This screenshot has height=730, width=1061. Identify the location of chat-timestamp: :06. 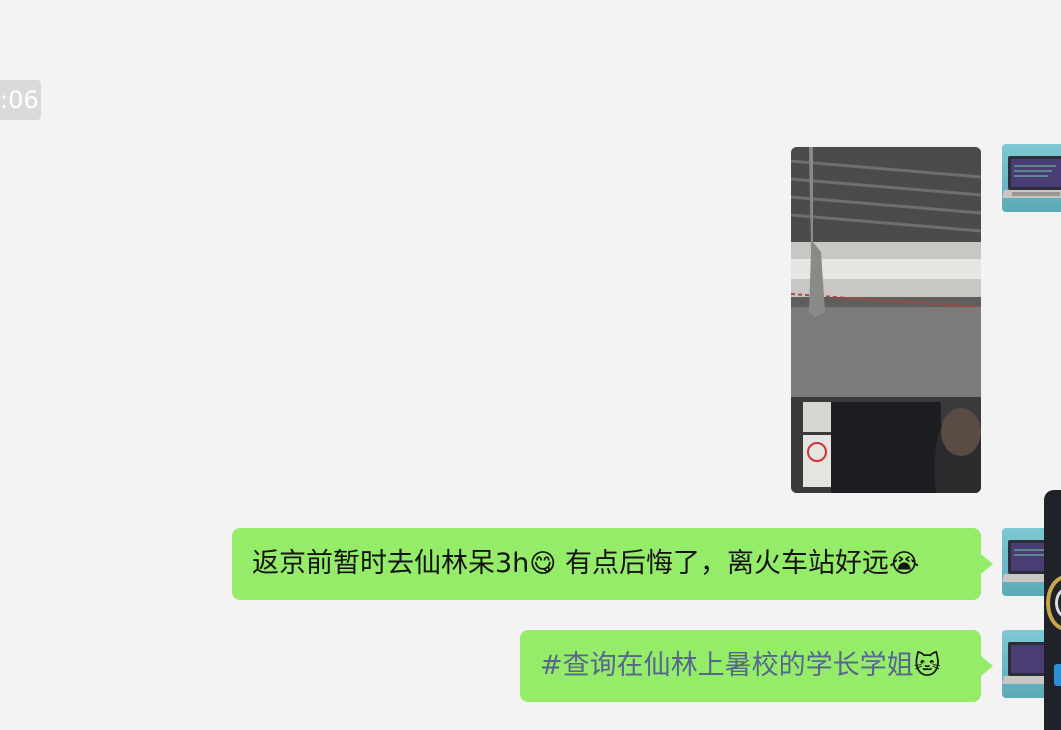
(20, 100).